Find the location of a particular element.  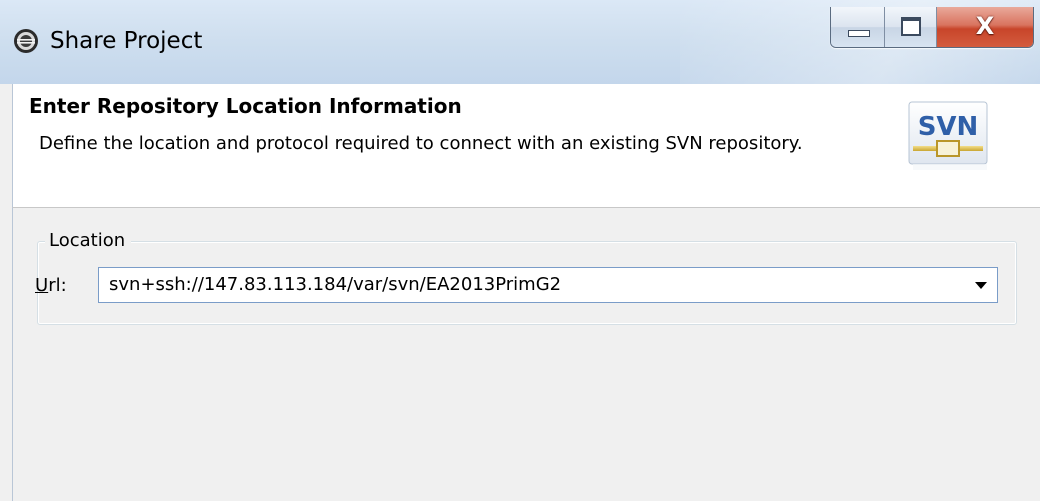

window-title: Share Project is located at coordinates (126, 41).